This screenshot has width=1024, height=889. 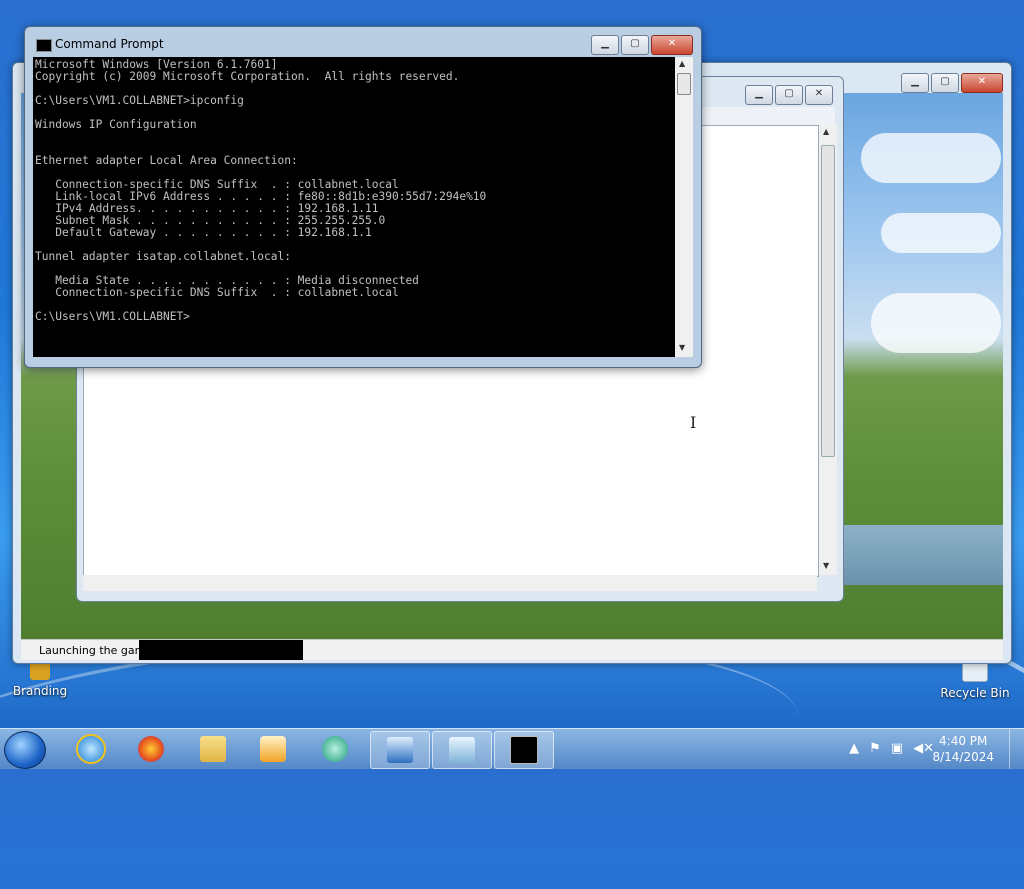 I want to click on launcher-window-controls: ▁ ▢ ✕, so click(x=952, y=83).